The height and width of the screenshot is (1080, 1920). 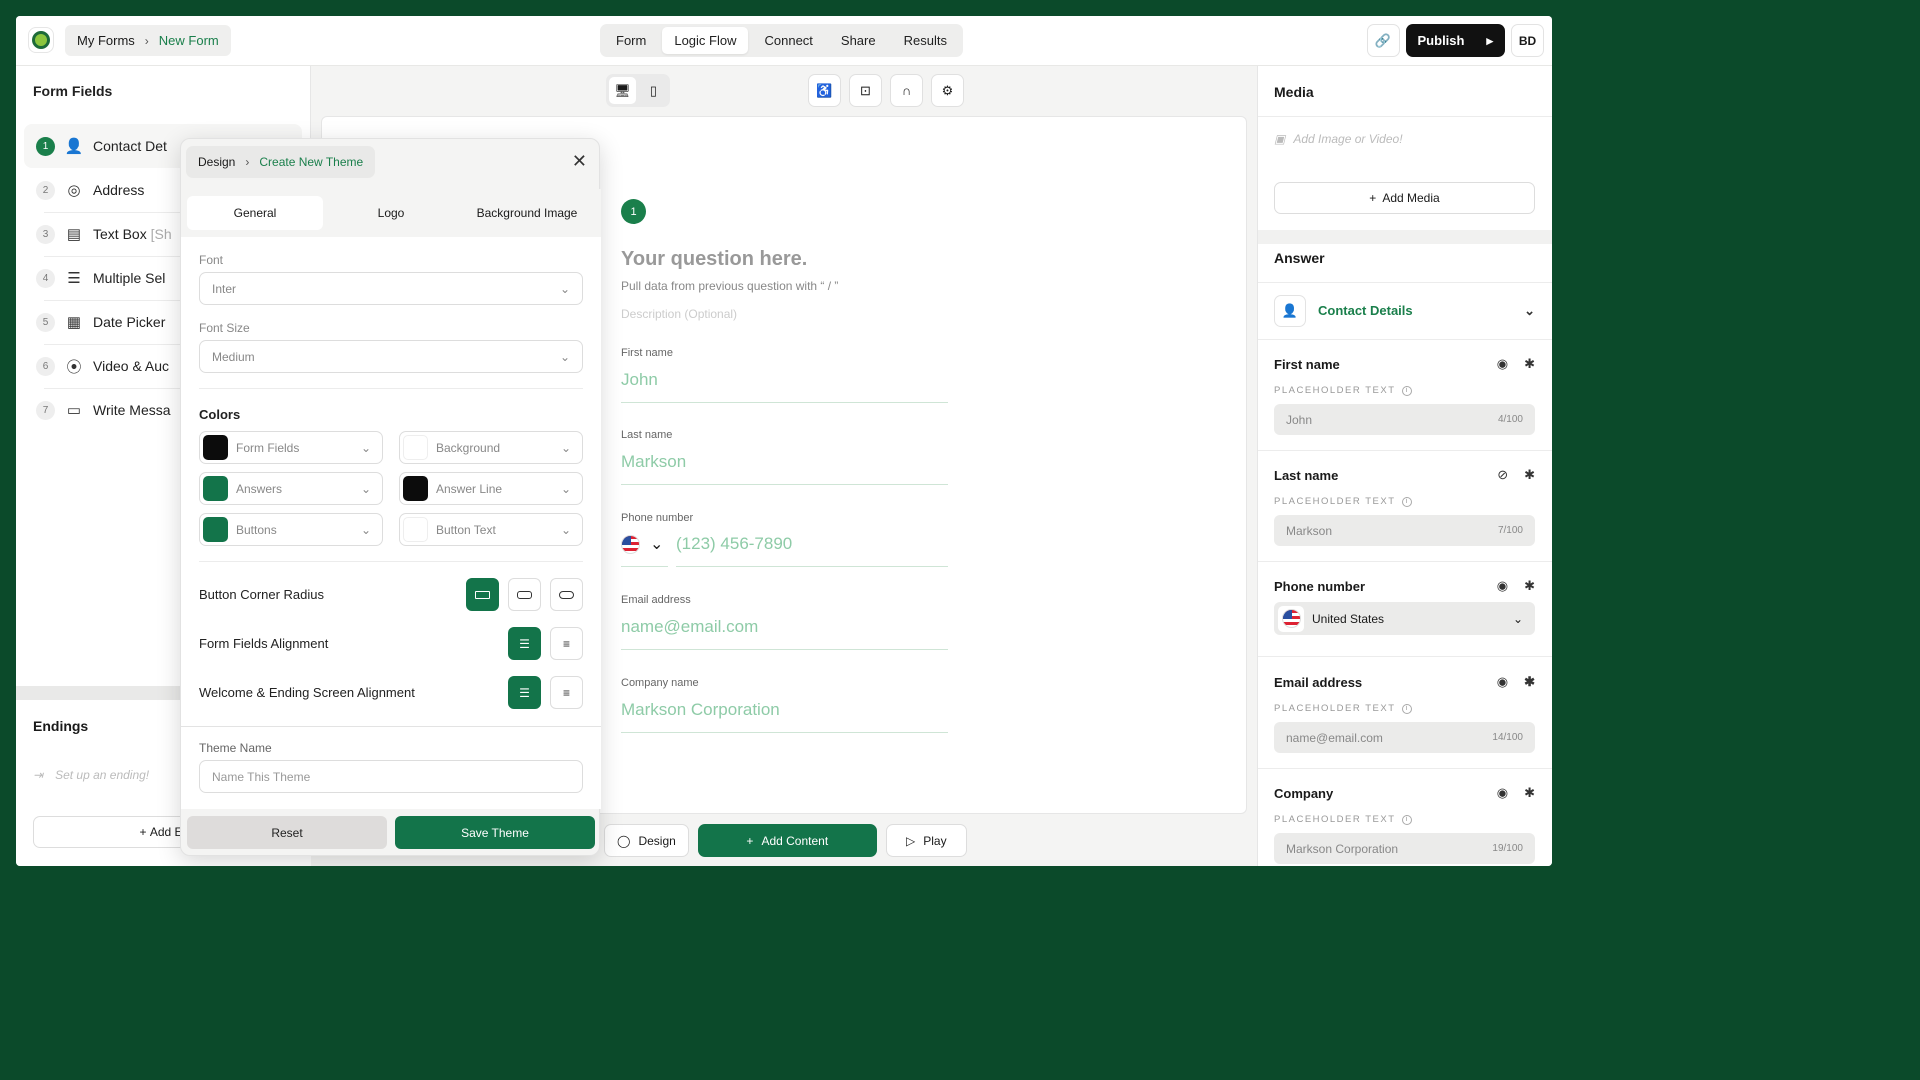 What do you see at coordinates (189, 40) in the screenshot?
I see `breadcrumb-current: New Form` at bounding box center [189, 40].